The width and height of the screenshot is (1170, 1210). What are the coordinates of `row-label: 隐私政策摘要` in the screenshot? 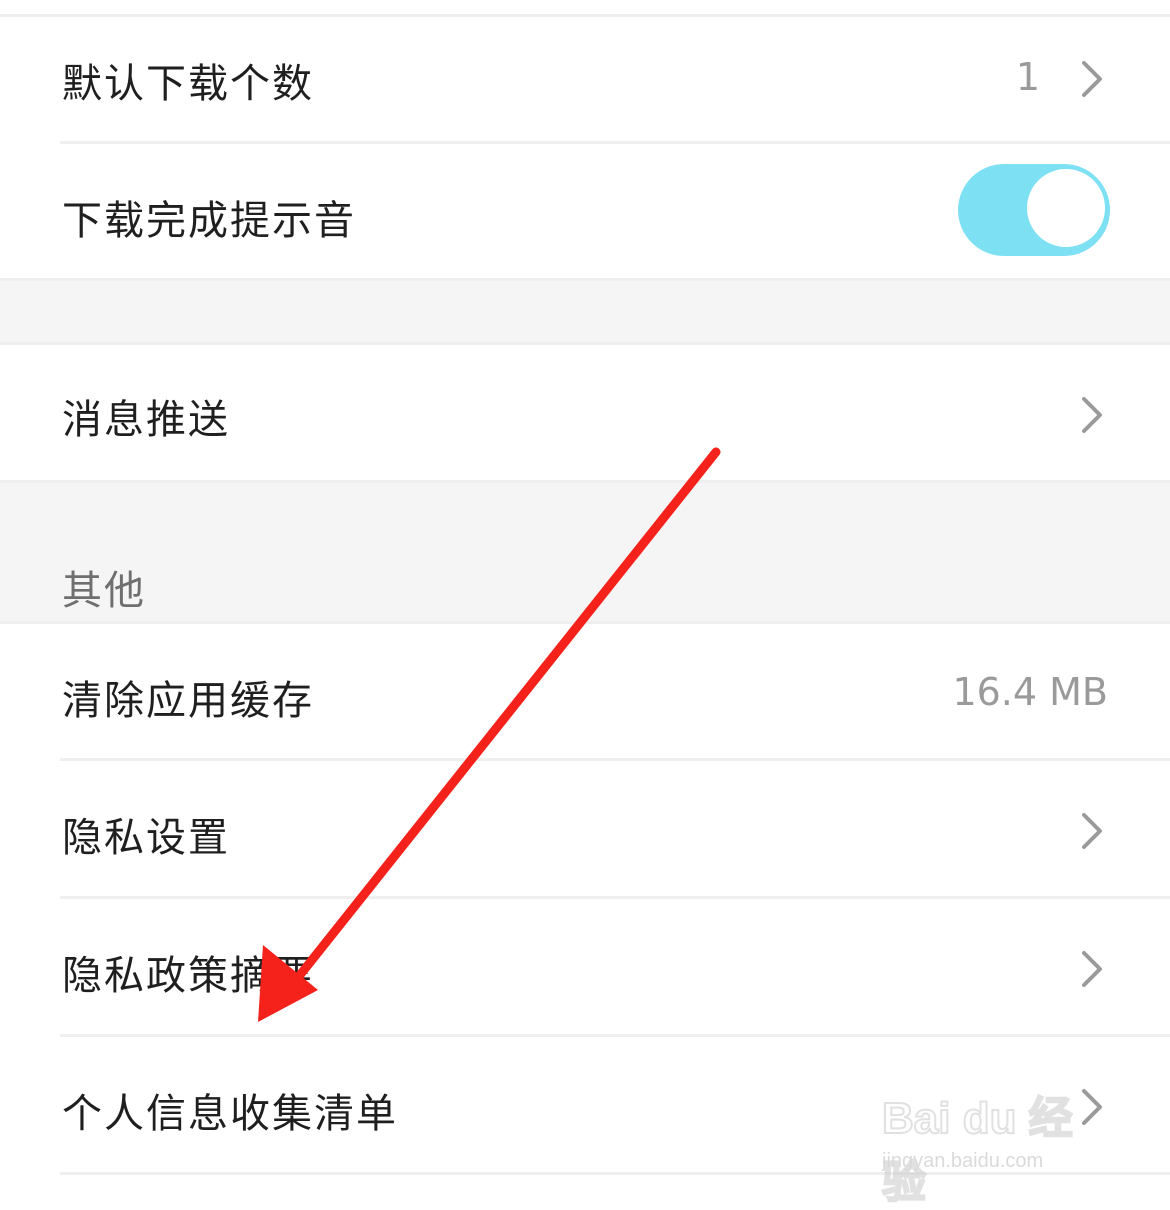 It's located at (188, 976).